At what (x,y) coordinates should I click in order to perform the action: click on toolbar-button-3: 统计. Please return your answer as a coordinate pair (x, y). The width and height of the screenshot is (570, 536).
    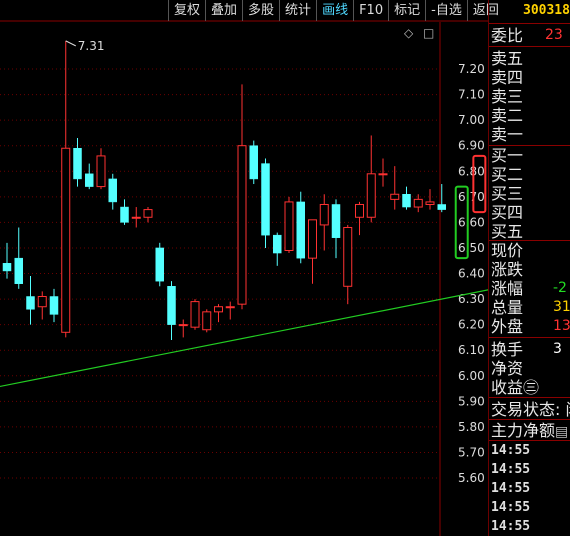
    Looking at the image, I should click on (297, 10).